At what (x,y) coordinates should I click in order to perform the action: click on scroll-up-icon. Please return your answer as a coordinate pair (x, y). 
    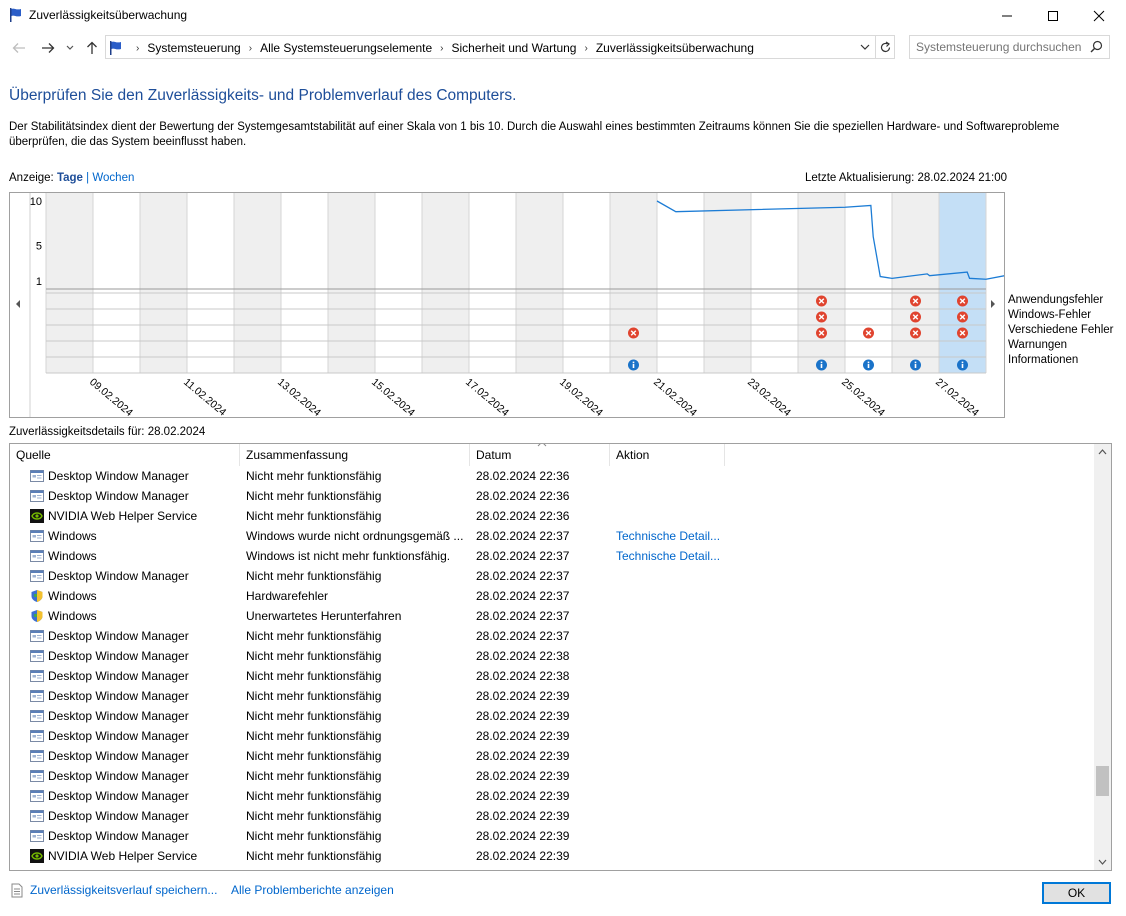
    Looking at the image, I should click on (1102, 452).